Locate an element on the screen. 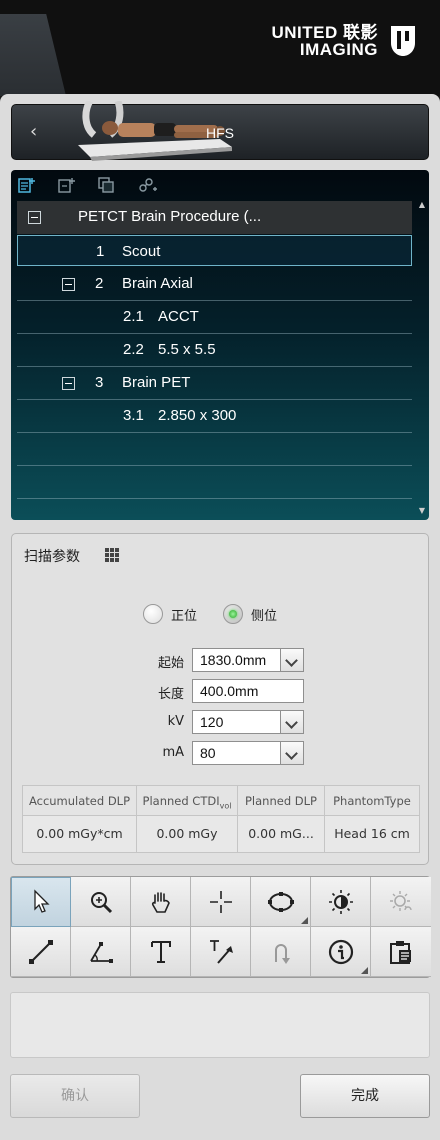 The width and height of the screenshot is (440, 1140). undo-icon is located at coordinates (282, 953).